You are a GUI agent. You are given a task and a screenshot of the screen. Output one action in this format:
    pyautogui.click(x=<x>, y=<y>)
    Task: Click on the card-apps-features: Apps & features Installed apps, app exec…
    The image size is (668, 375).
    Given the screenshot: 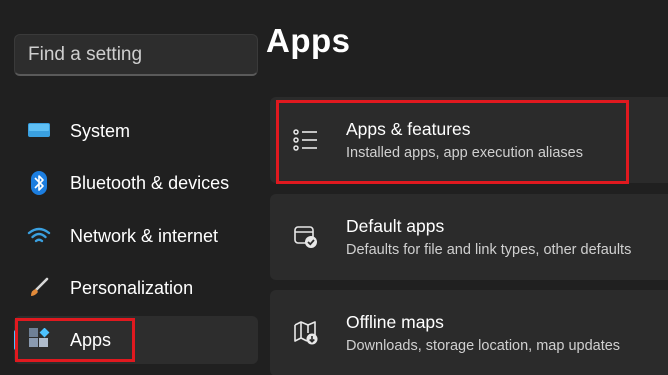 What is the action you would take?
    pyautogui.click(x=469, y=140)
    